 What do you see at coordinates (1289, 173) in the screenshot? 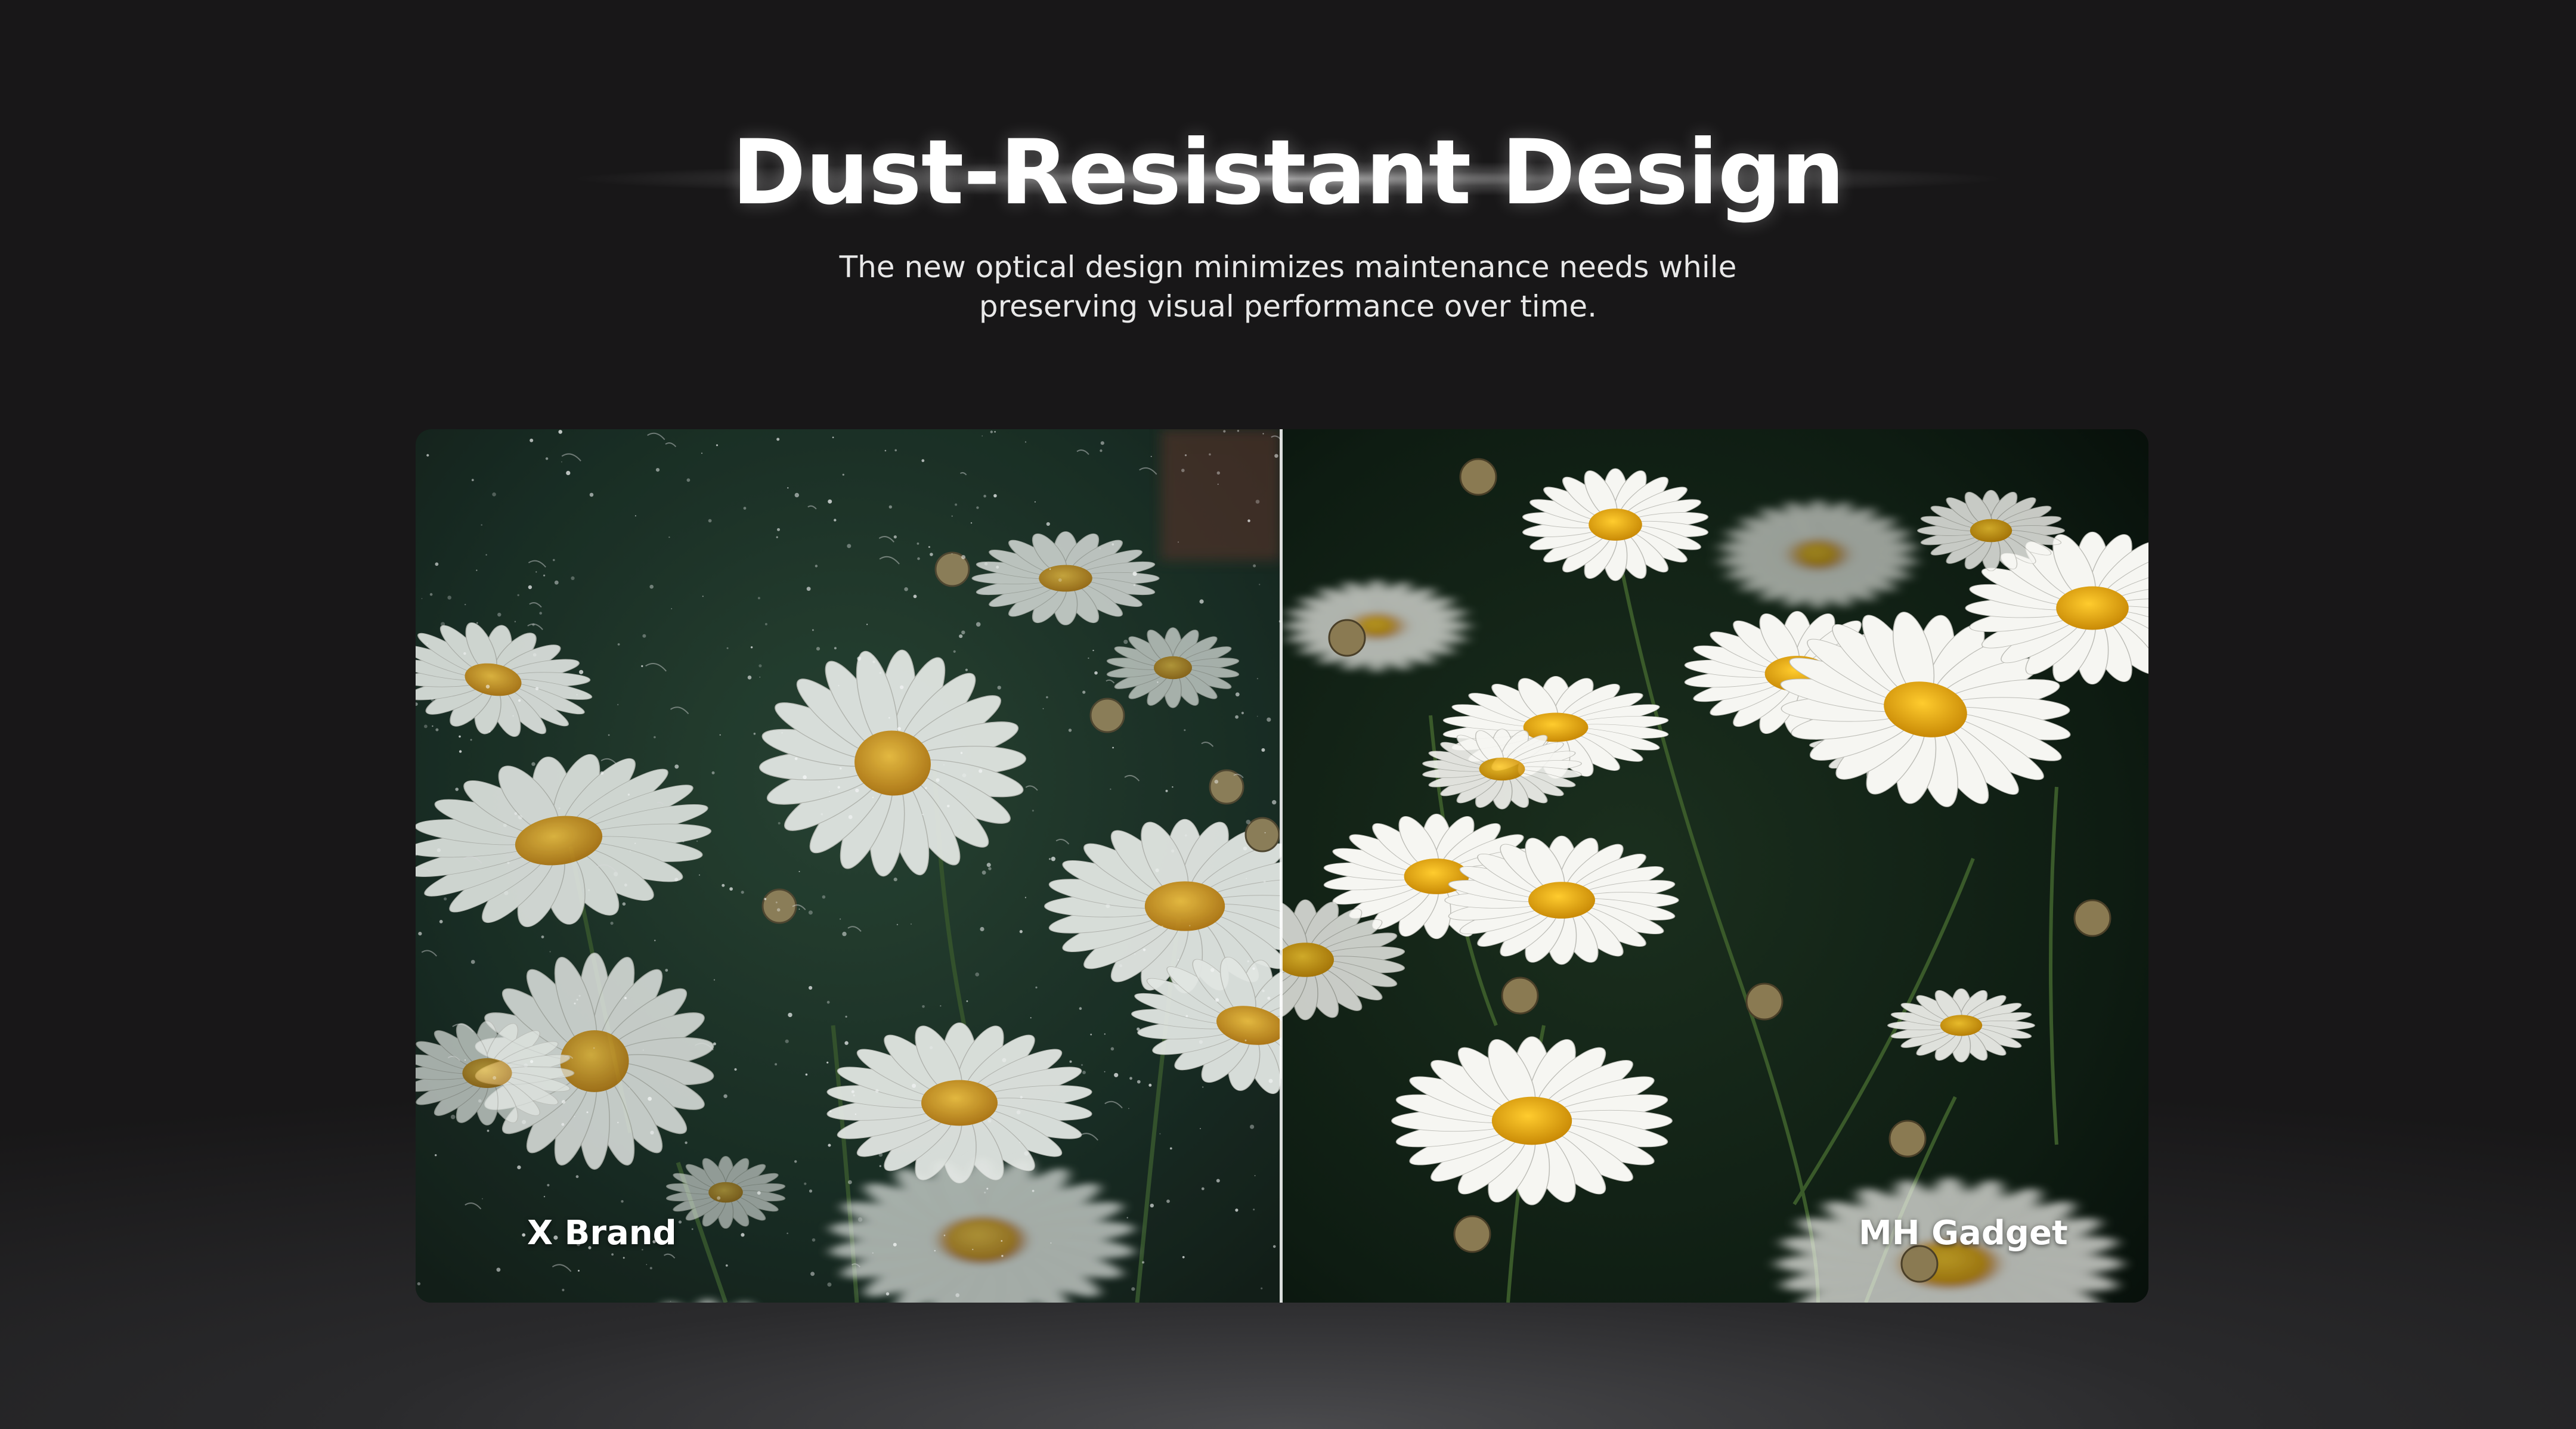
I see `page-title: Dust-Resistant Design` at bounding box center [1289, 173].